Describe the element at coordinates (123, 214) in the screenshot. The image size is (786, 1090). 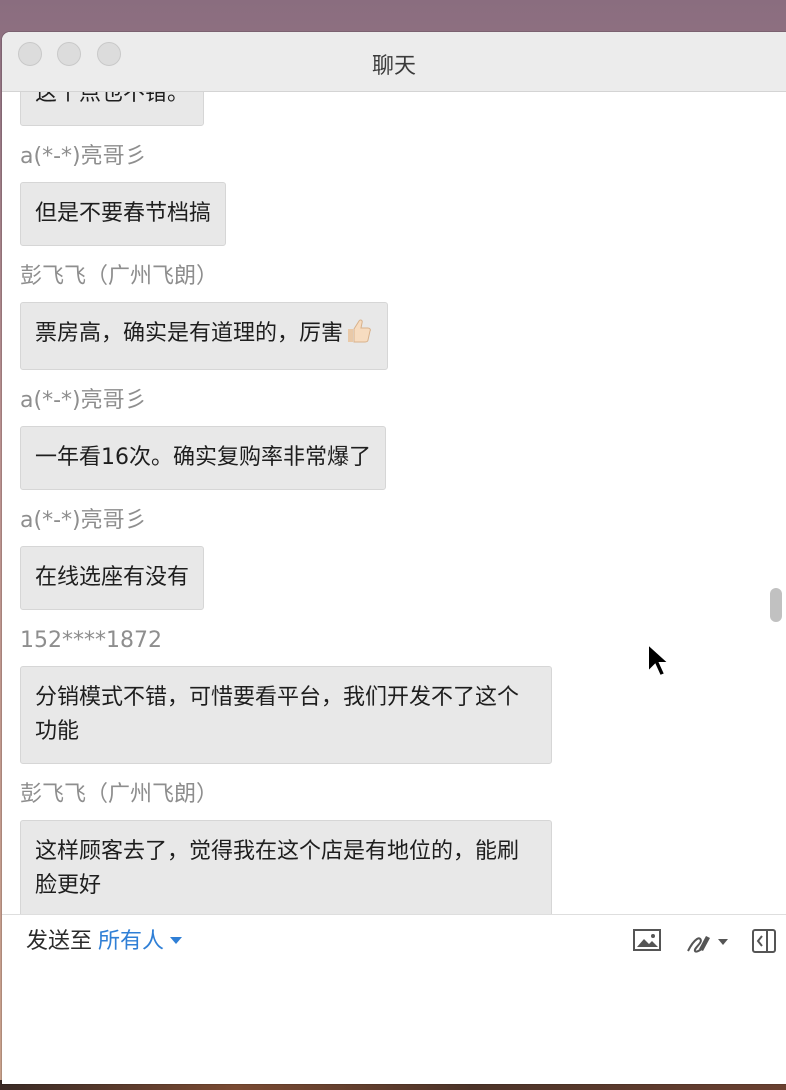
I see `message-bubble: 但是不要春节档搞` at that location.